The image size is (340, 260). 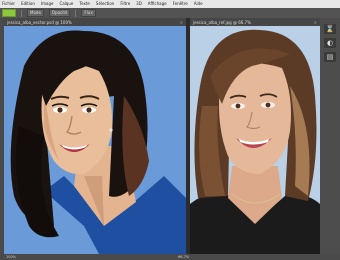 What do you see at coordinates (330, 139) in the screenshot?
I see `collapsed-panels: ⌛ ◐ ▤` at bounding box center [330, 139].